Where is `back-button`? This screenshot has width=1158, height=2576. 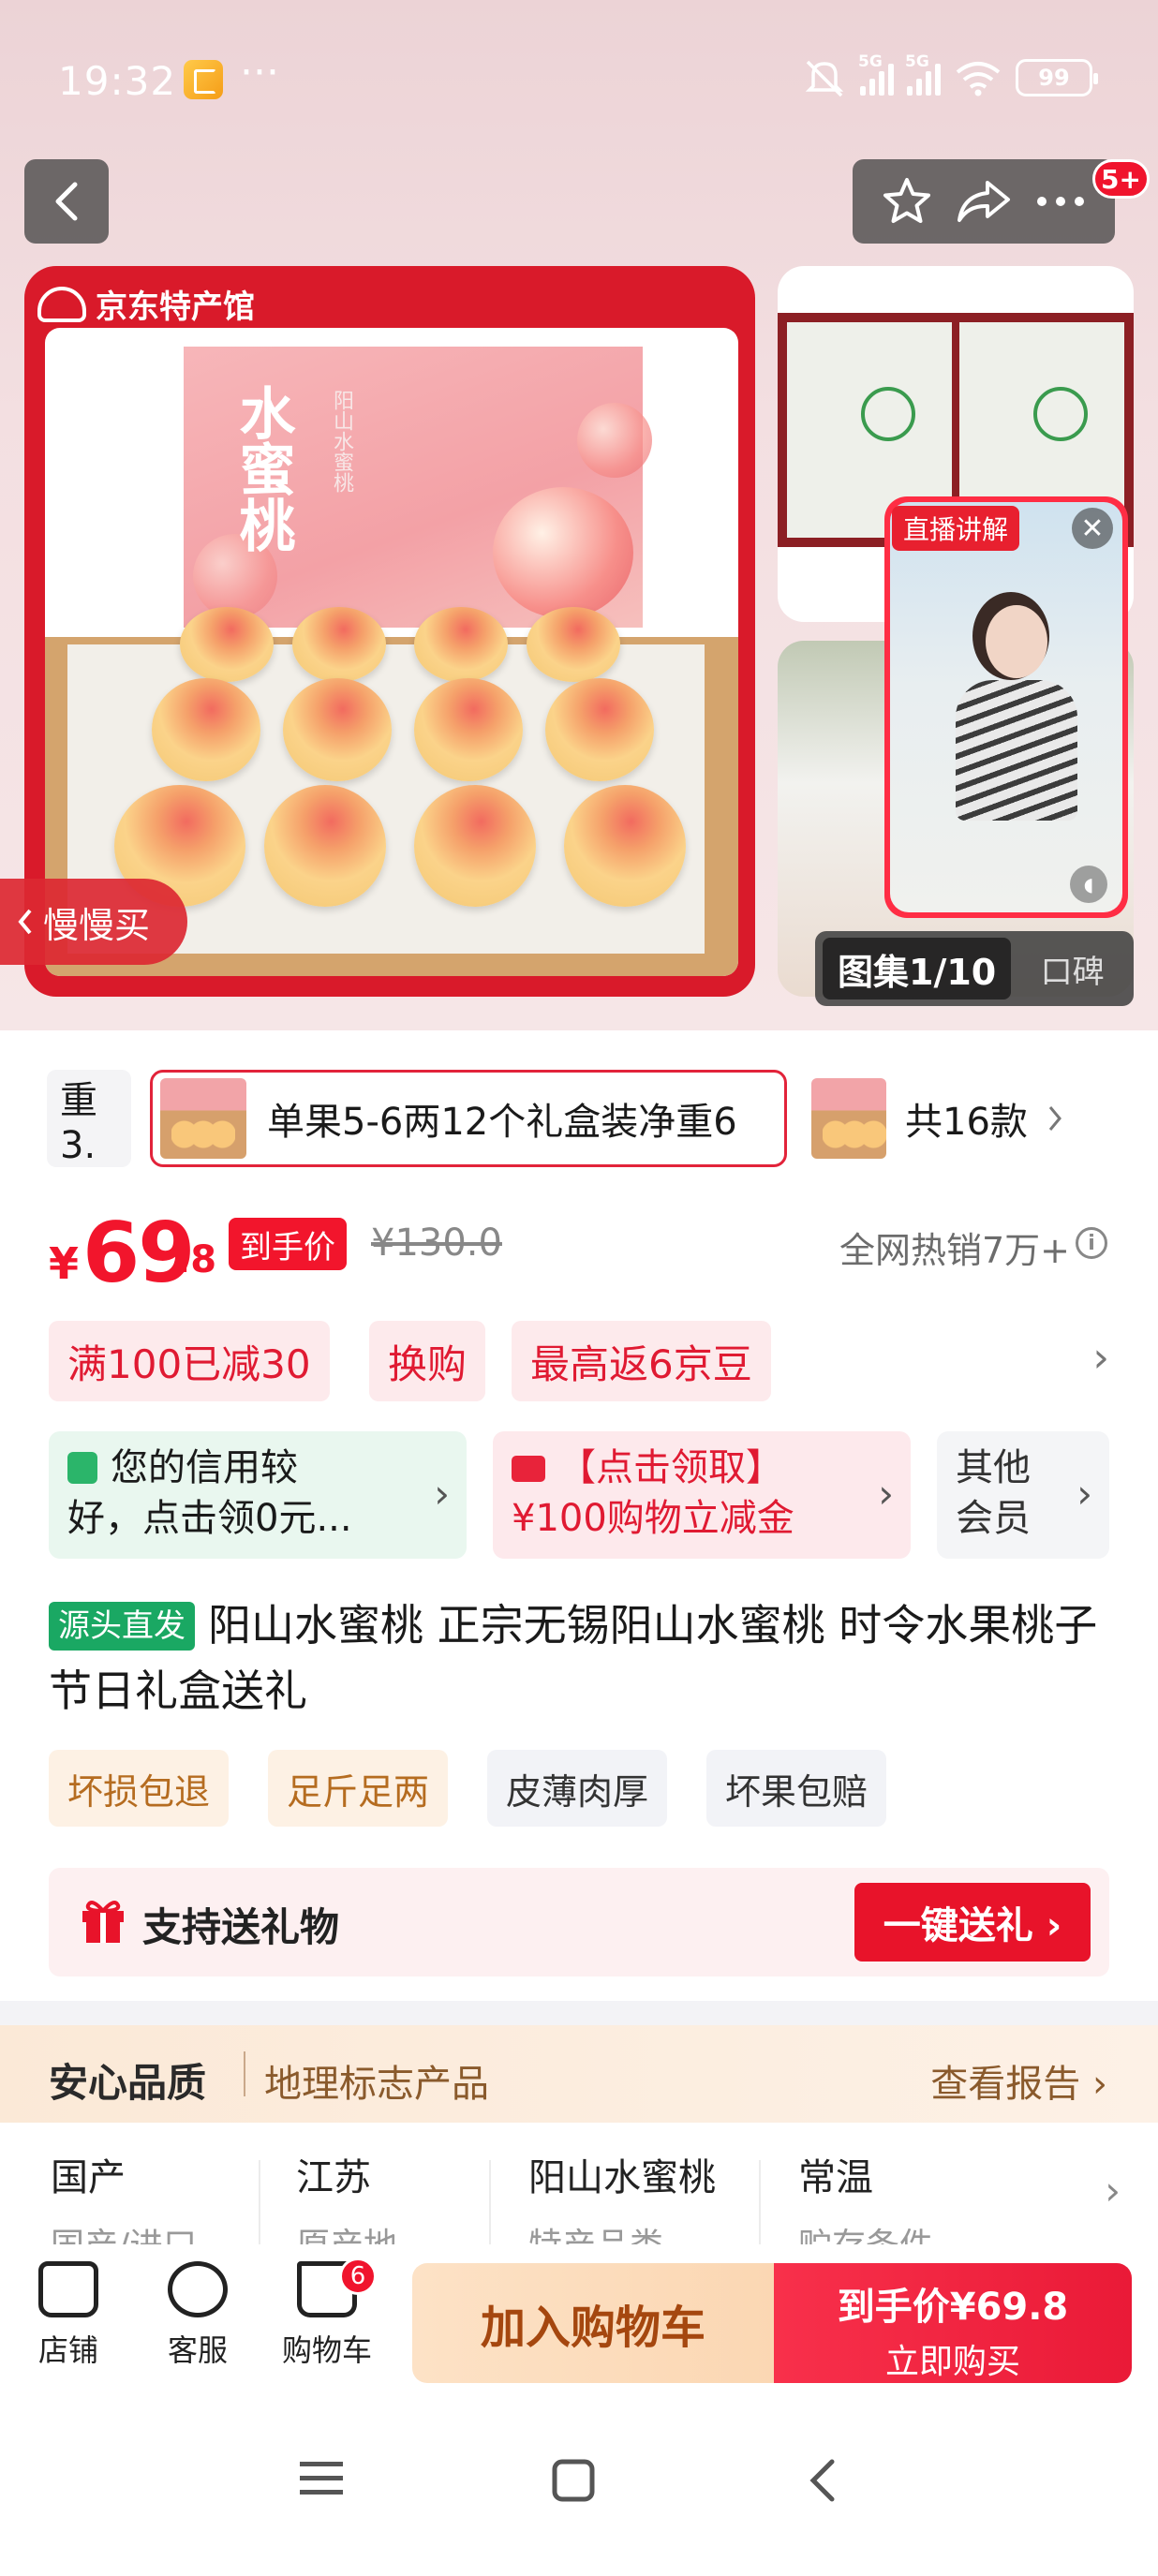
back-button is located at coordinates (66, 201).